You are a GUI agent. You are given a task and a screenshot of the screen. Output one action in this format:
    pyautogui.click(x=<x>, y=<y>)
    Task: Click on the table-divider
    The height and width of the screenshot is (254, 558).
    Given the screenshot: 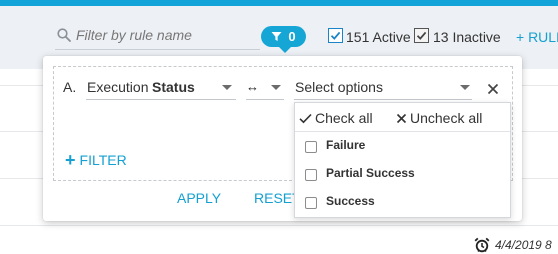 What is the action you would take?
    pyautogui.click(x=279, y=225)
    